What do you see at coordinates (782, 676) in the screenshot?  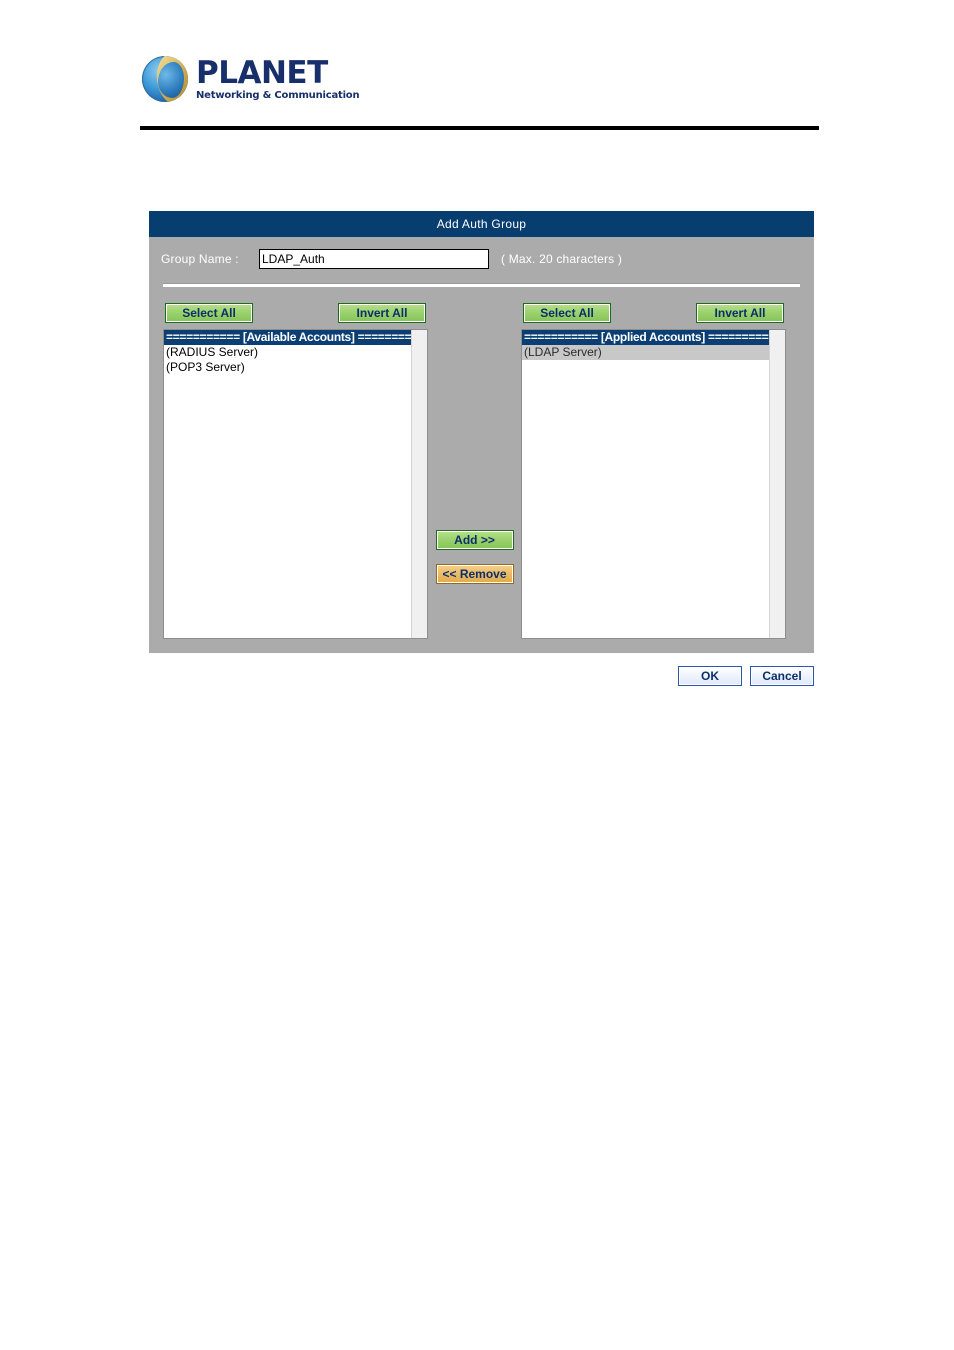 I see `cancel-button: Cancel` at bounding box center [782, 676].